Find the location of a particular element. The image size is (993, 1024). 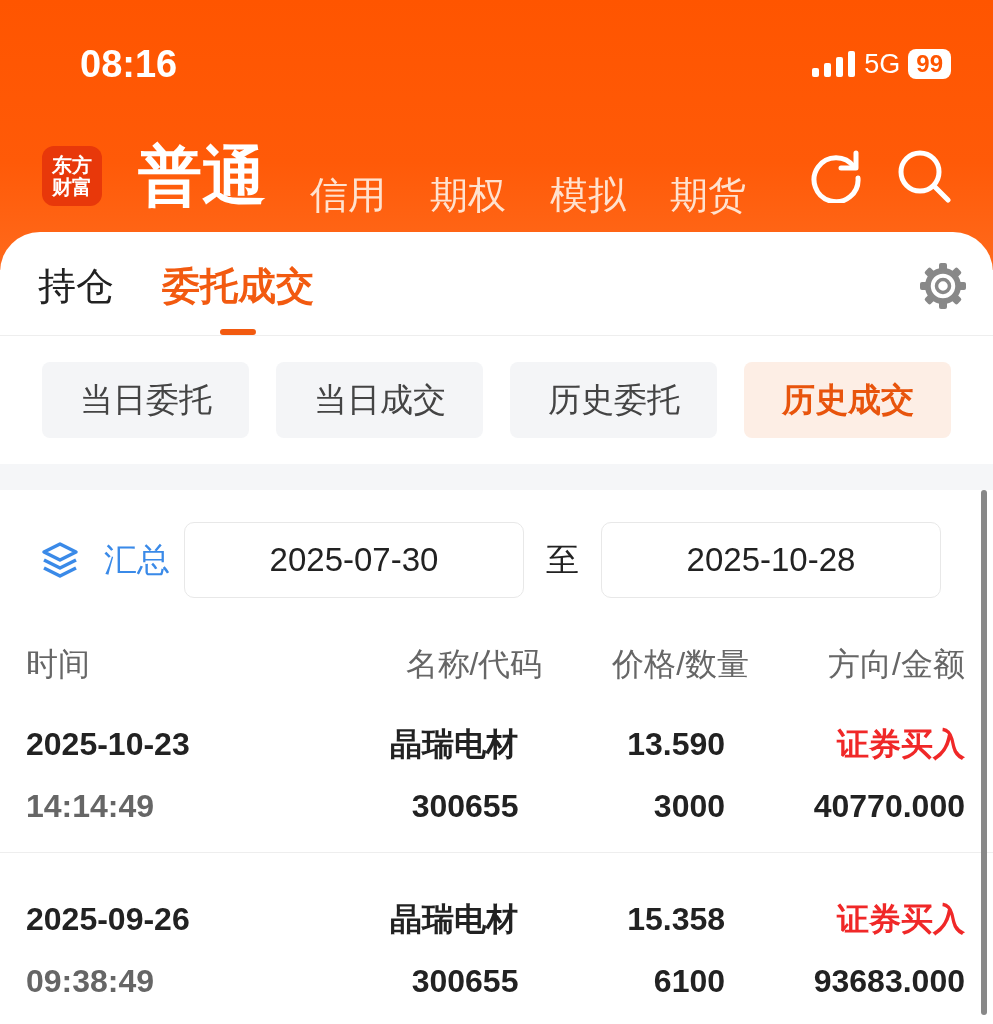

settings-icon is located at coordinates (943, 286).